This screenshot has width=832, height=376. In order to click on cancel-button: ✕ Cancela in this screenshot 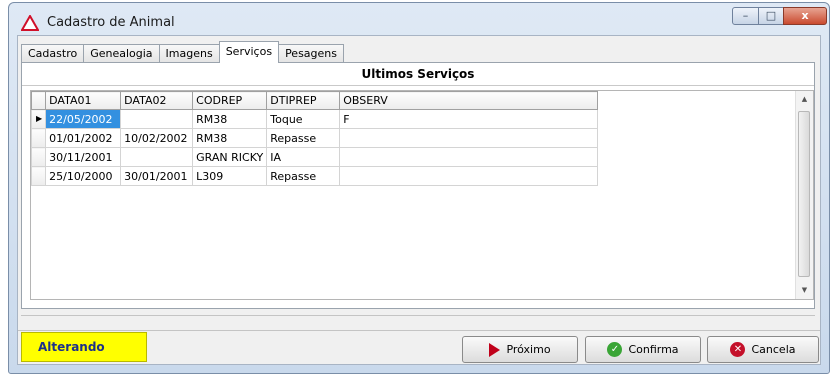, I will do `click(763, 349)`.